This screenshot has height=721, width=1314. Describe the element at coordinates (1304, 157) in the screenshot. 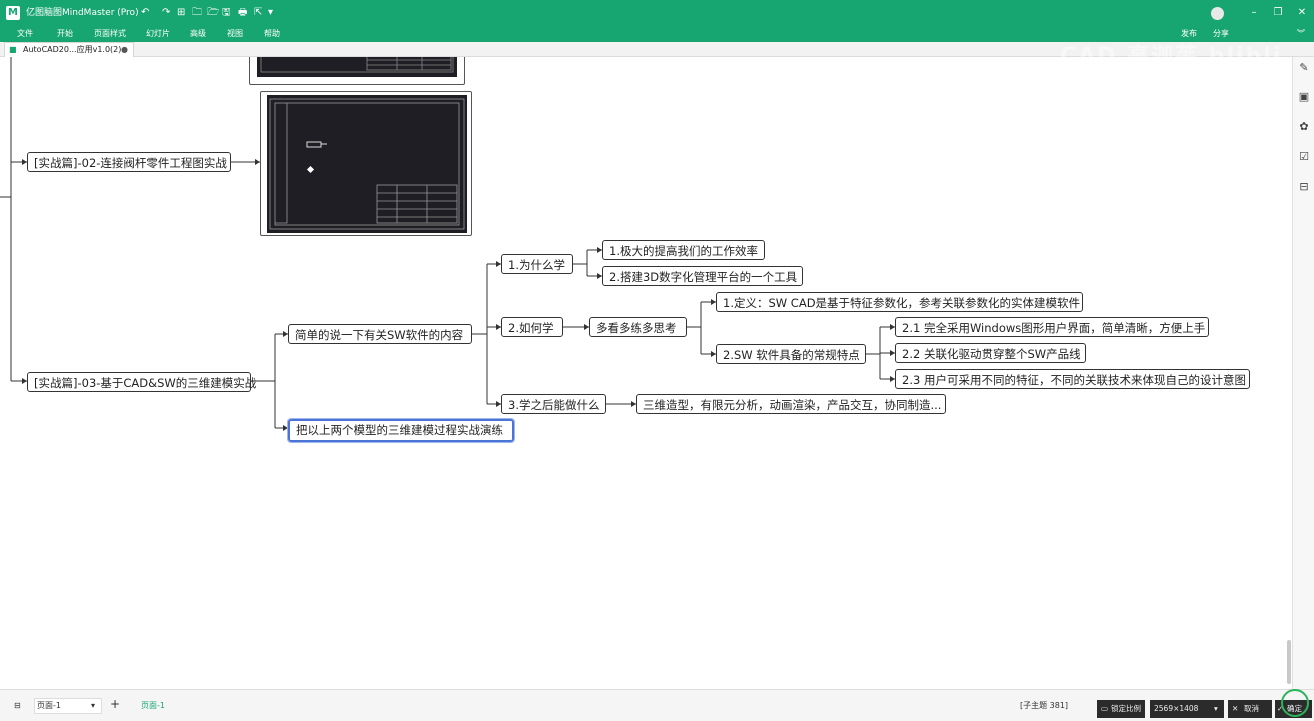

I see `task-icon: ☑` at that location.